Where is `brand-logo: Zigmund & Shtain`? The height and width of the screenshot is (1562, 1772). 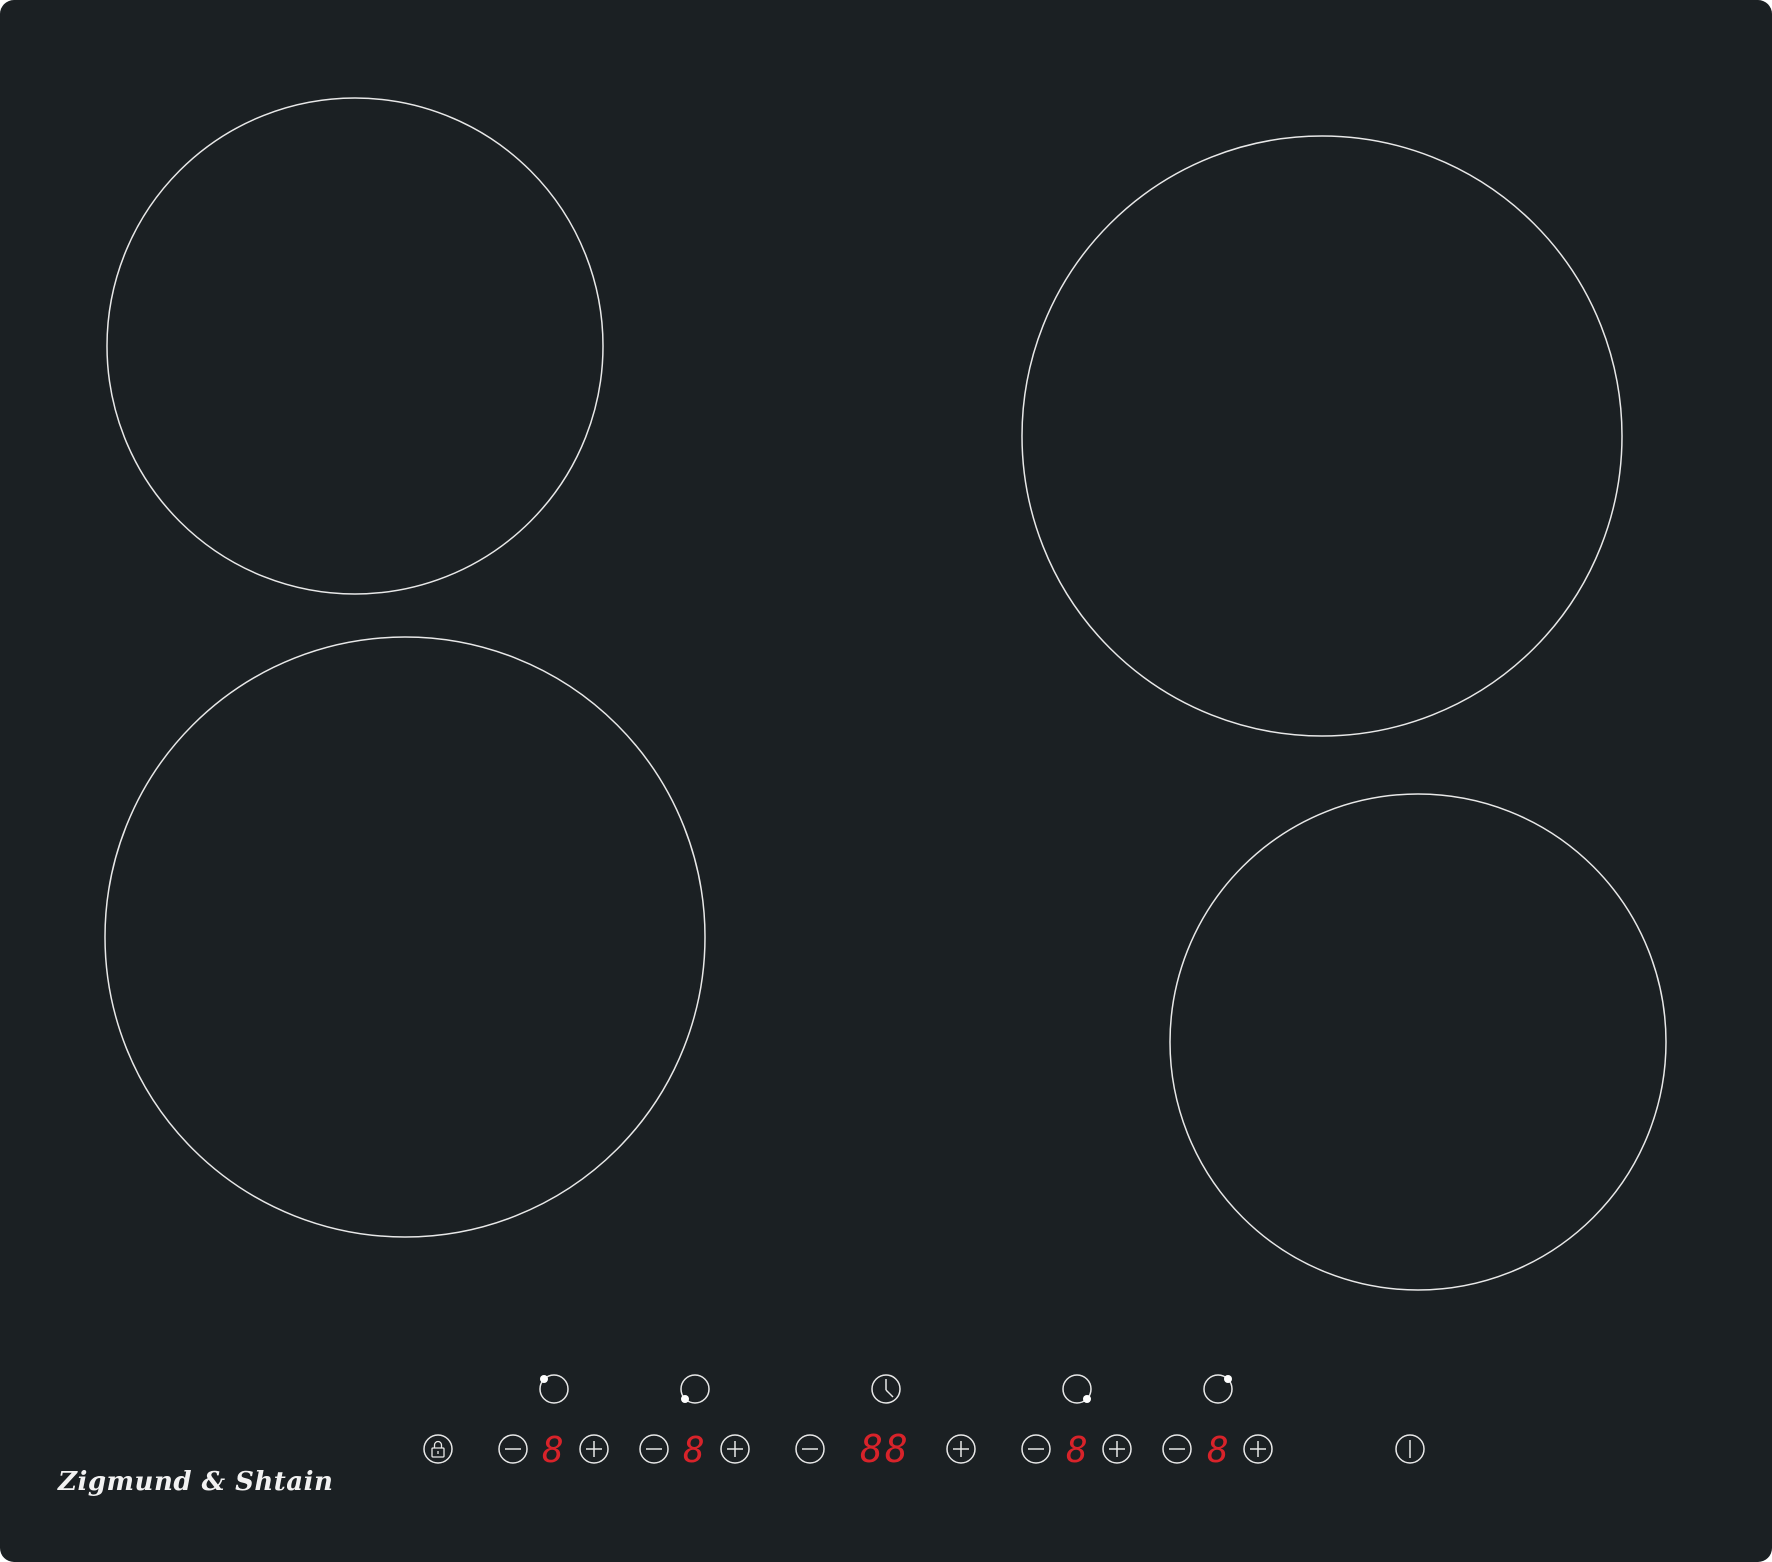
brand-logo: Zigmund & Shtain is located at coordinates (196, 1482).